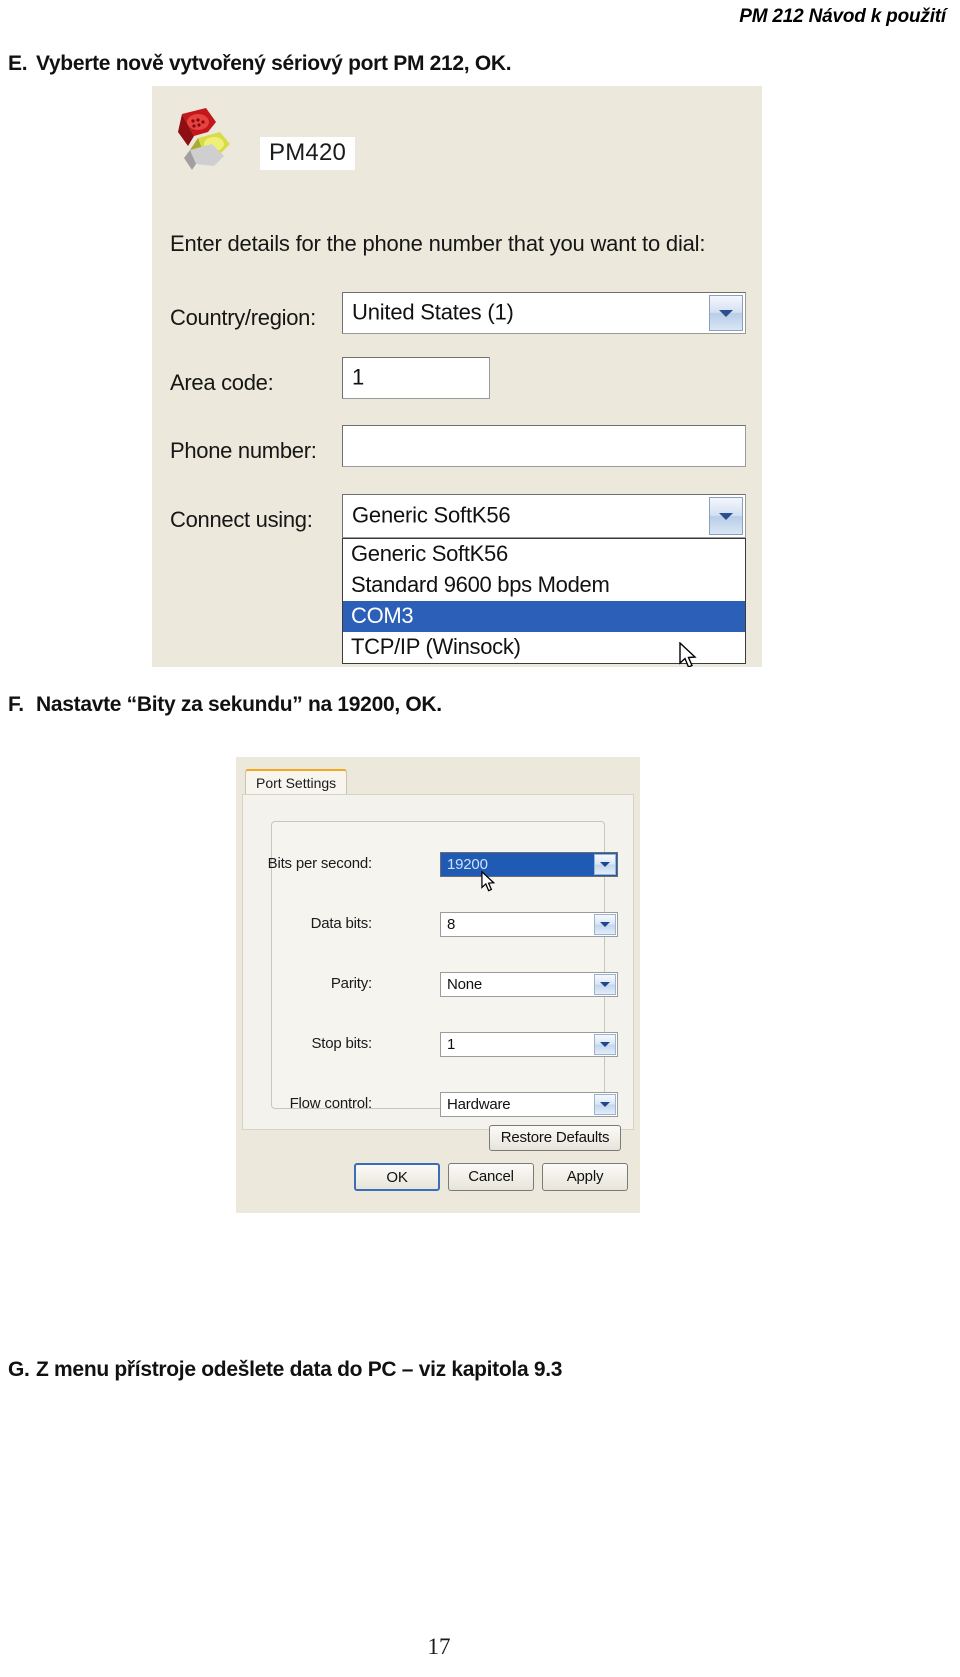  Describe the element at coordinates (341, 1043) in the screenshot. I see `stop-bits-label: Stop bits:` at that location.